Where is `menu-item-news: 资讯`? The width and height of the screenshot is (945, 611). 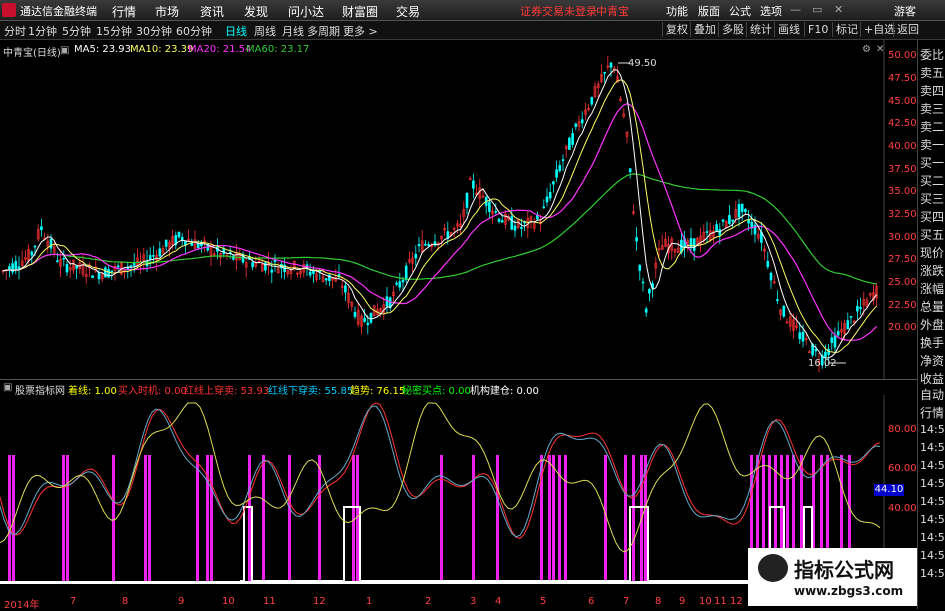 menu-item-news: 资讯 is located at coordinates (212, 11).